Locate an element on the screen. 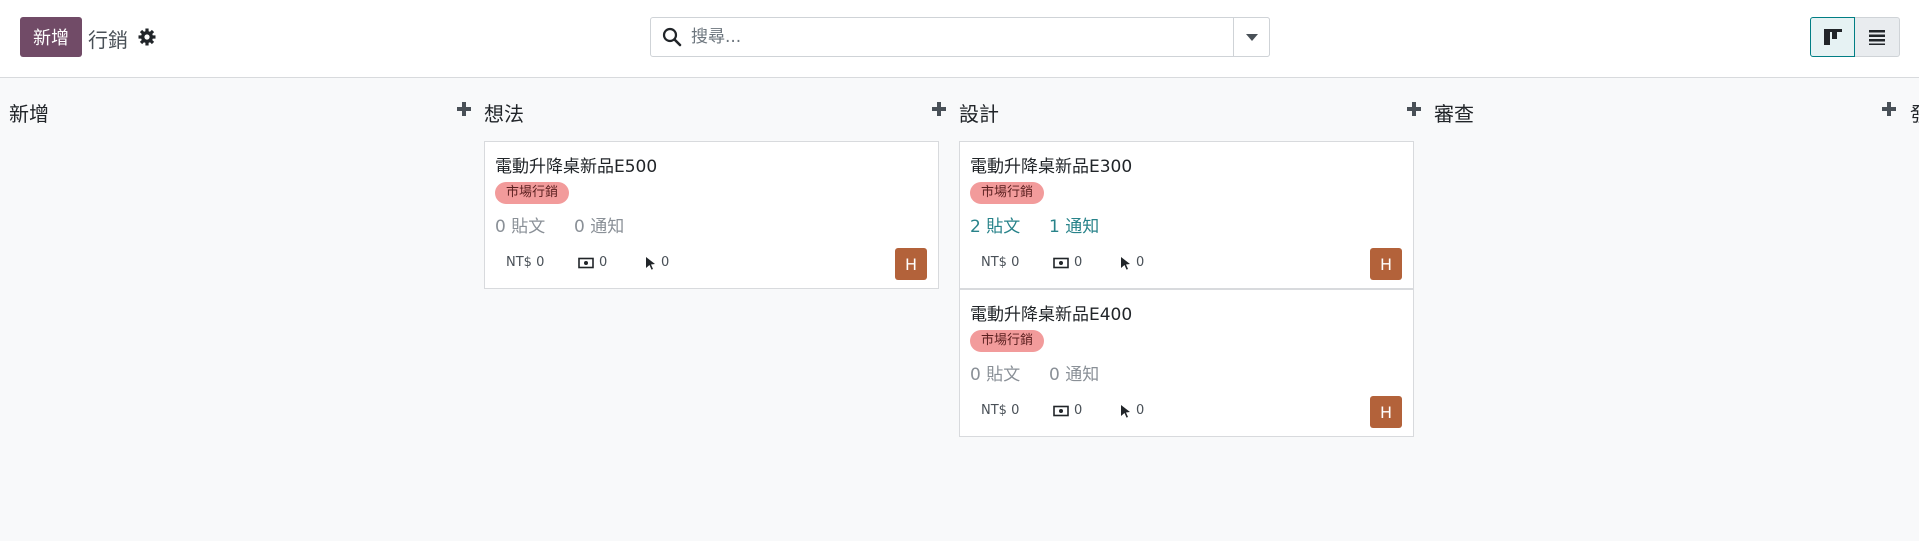  search-icon is located at coordinates (672, 37).